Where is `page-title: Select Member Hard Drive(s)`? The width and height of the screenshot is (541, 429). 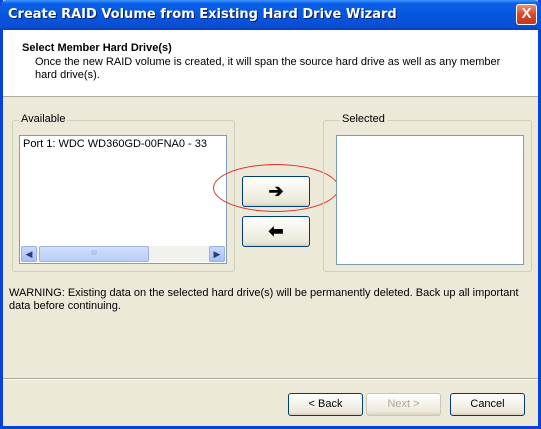
page-title: Select Member Hard Drive(s) is located at coordinates (97, 48).